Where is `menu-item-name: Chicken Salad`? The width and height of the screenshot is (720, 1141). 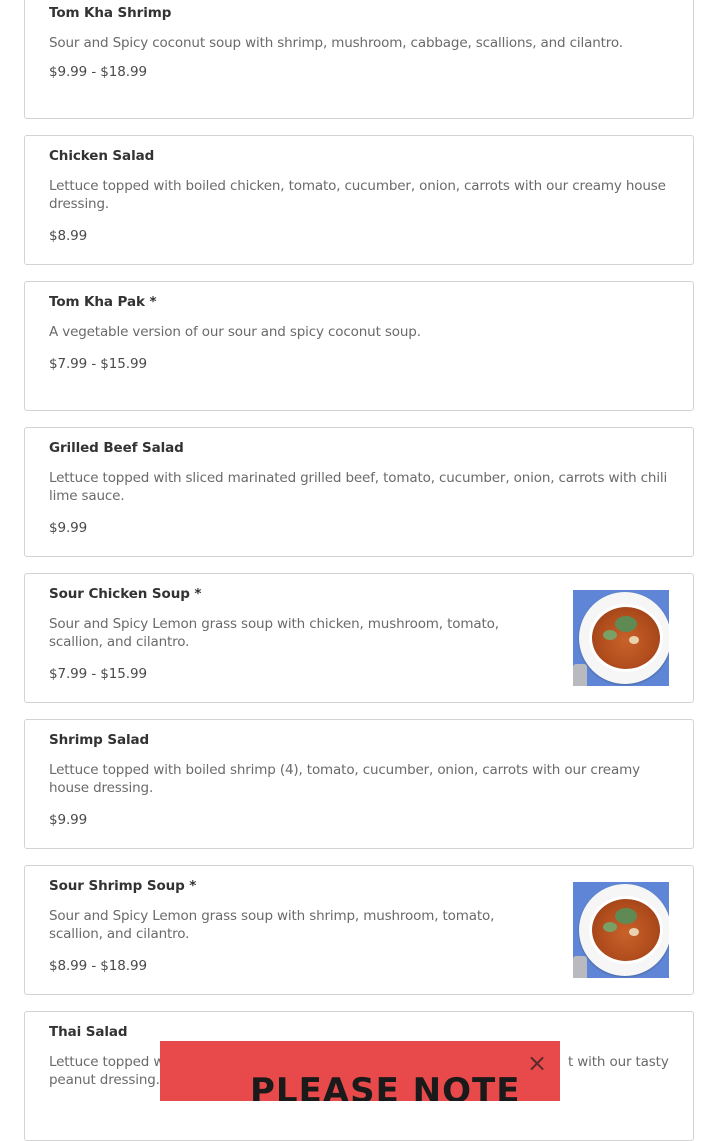 menu-item-name: Chicken Salad is located at coordinates (102, 156).